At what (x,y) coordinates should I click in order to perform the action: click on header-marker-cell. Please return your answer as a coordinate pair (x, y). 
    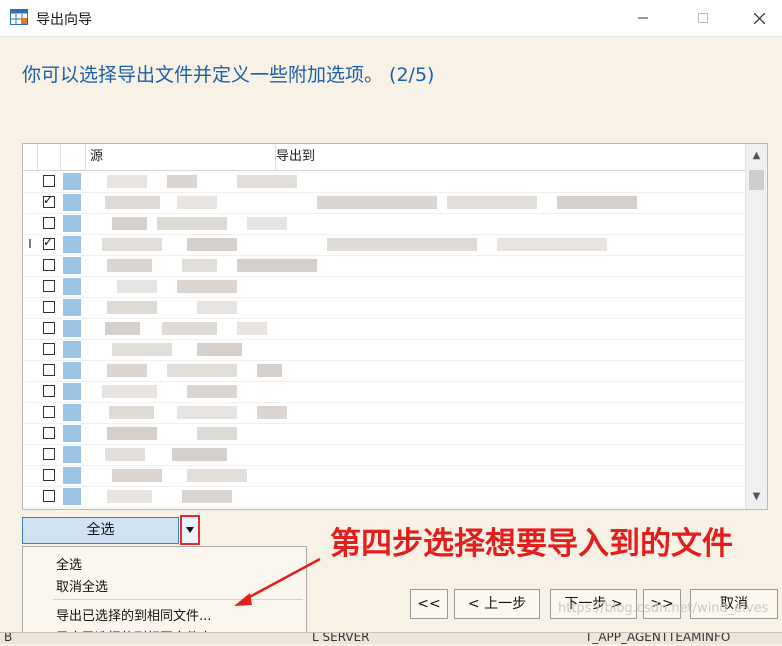
    Looking at the image, I should click on (30, 157).